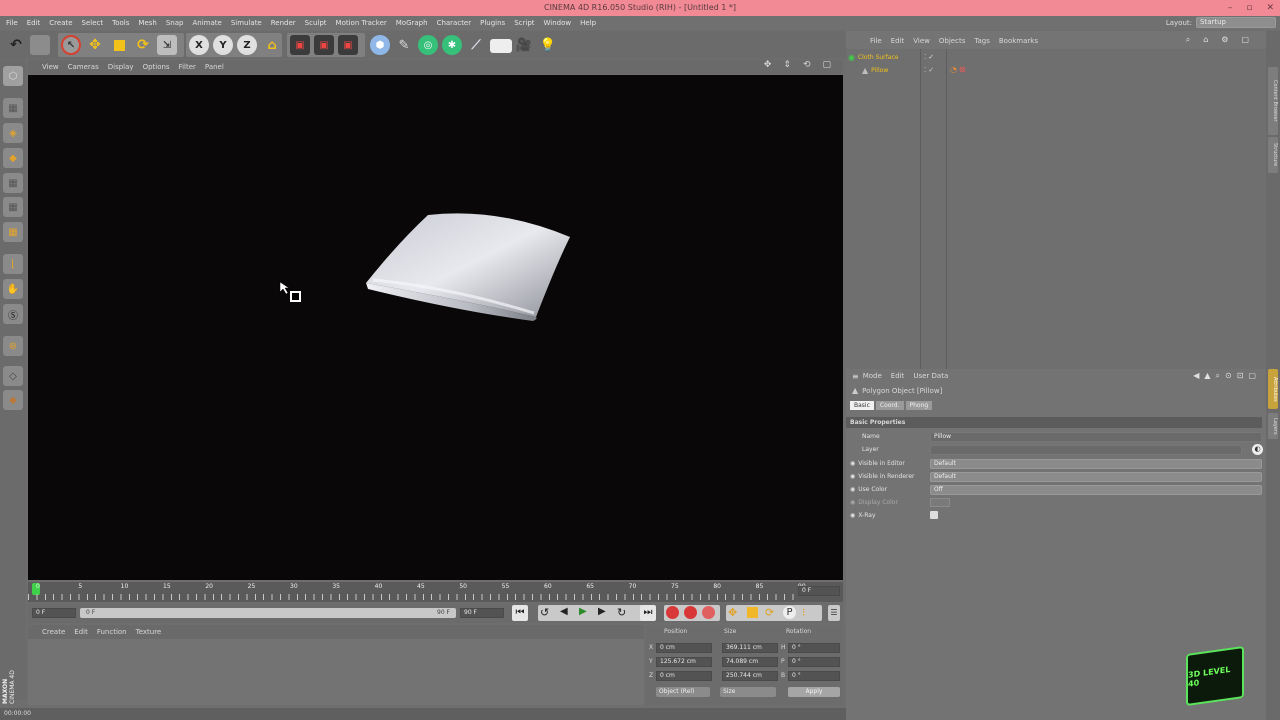 The height and width of the screenshot is (720, 1280). I want to click on next-frame-icon: ▶, so click(602, 611).